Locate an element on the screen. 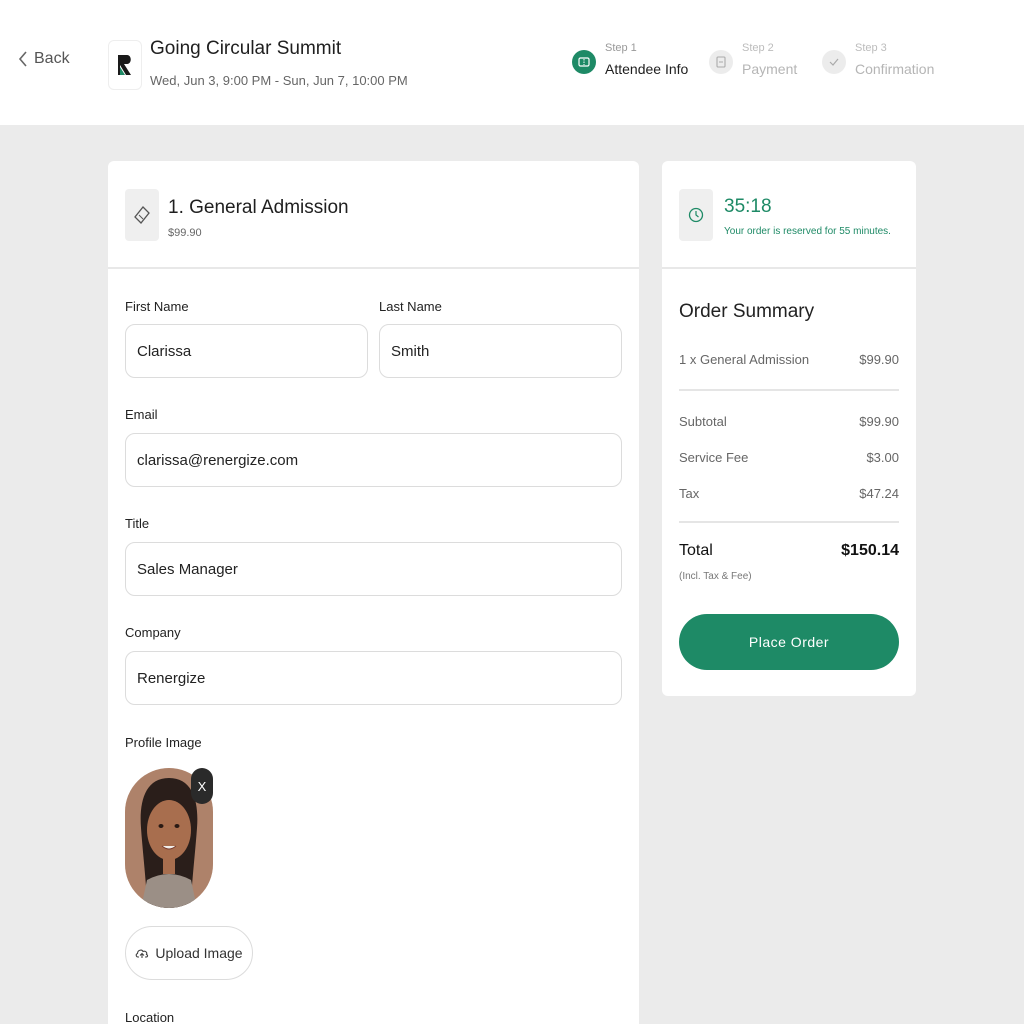 The image size is (1024, 1024). clock-icon is located at coordinates (696, 215).